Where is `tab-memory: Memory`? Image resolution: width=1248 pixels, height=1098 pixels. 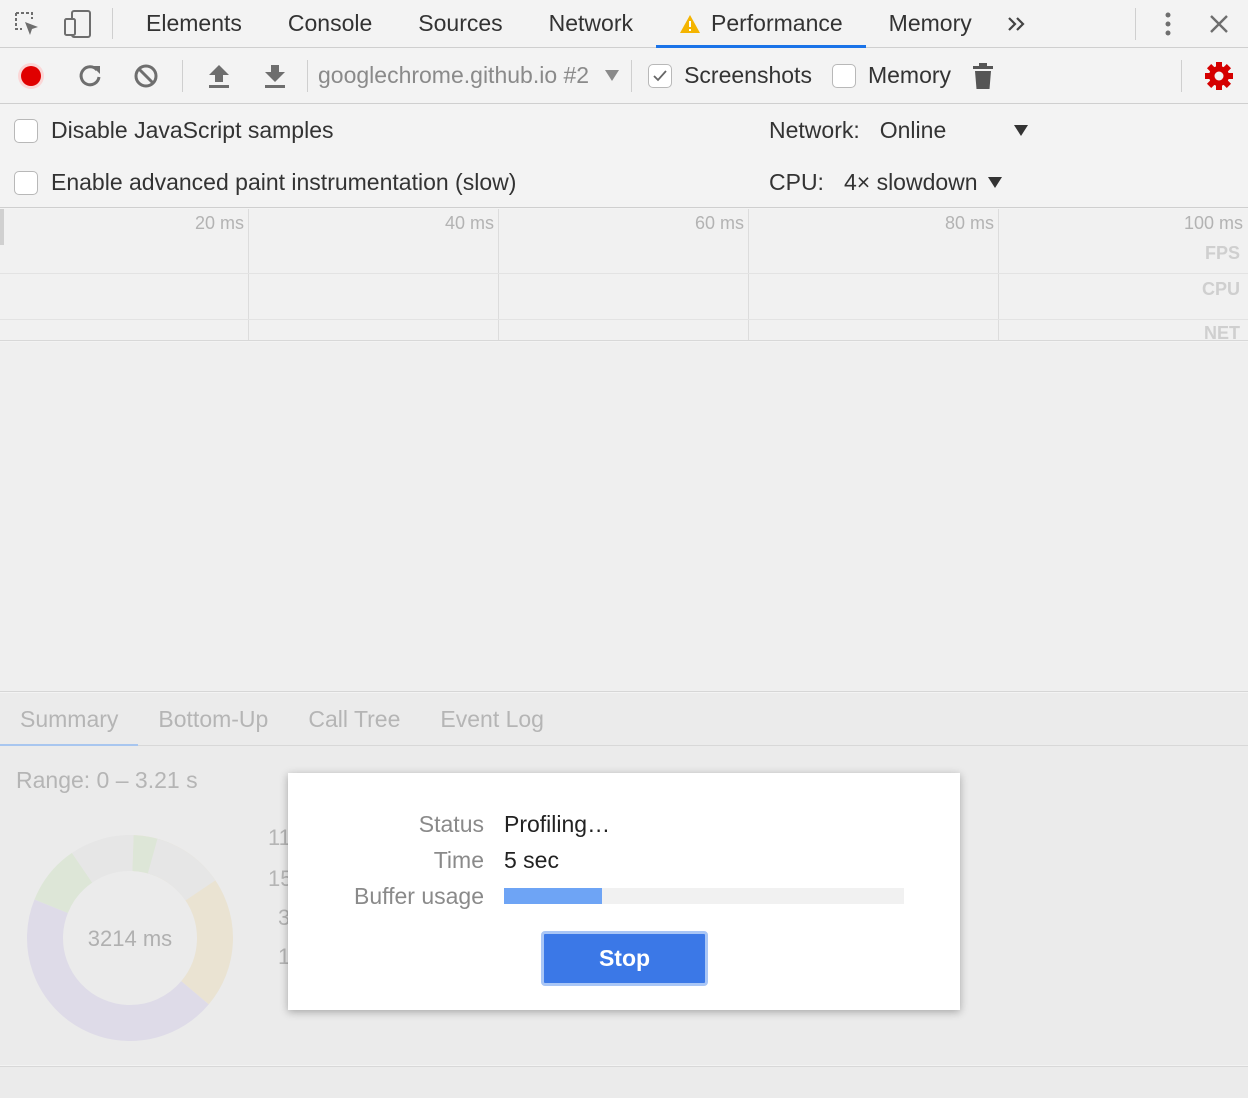 tab-memory: Memory is located at coordinates (930, 23).